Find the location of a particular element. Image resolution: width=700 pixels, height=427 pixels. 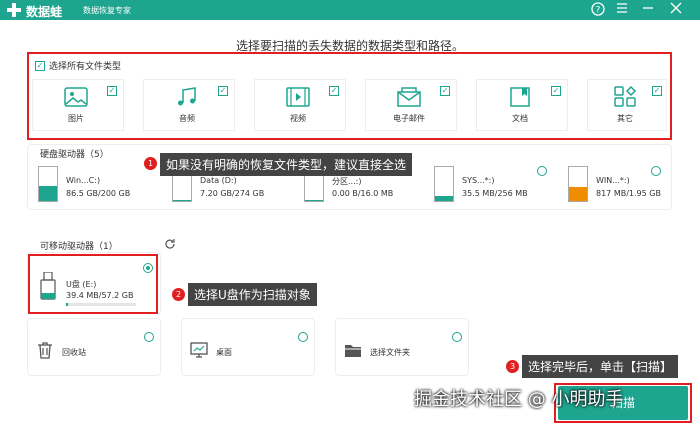

annotation-number: 3 is located at coordinates (512, 366).